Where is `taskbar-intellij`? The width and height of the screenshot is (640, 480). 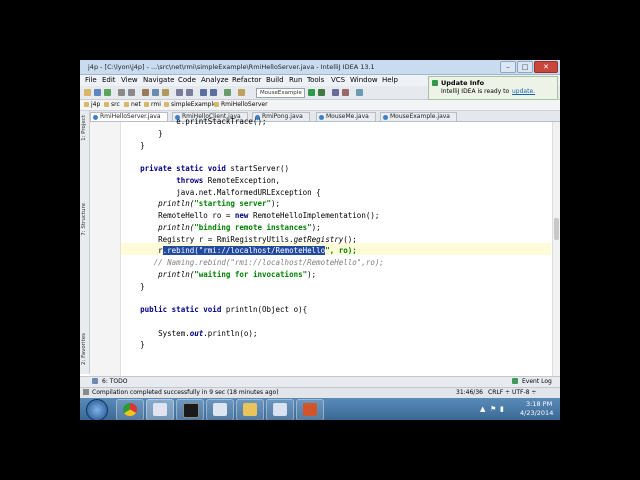 taskbar-intellij is located at coordinates (160, 409).